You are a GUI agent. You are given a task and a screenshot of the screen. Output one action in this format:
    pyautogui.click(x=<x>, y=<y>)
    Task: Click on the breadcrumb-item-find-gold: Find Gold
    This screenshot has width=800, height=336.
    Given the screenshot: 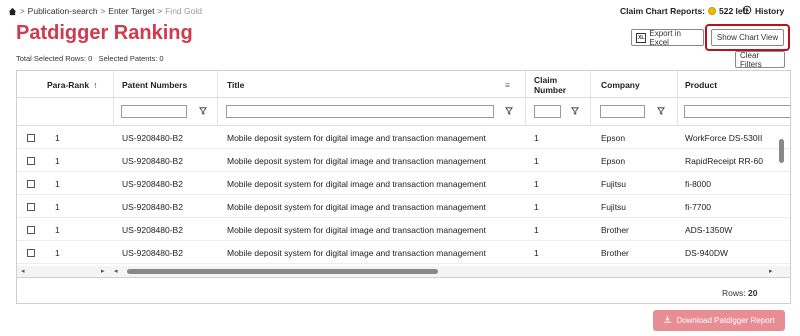 What is the action you would take?
    pyautogui.click(x=183, y=11)
    